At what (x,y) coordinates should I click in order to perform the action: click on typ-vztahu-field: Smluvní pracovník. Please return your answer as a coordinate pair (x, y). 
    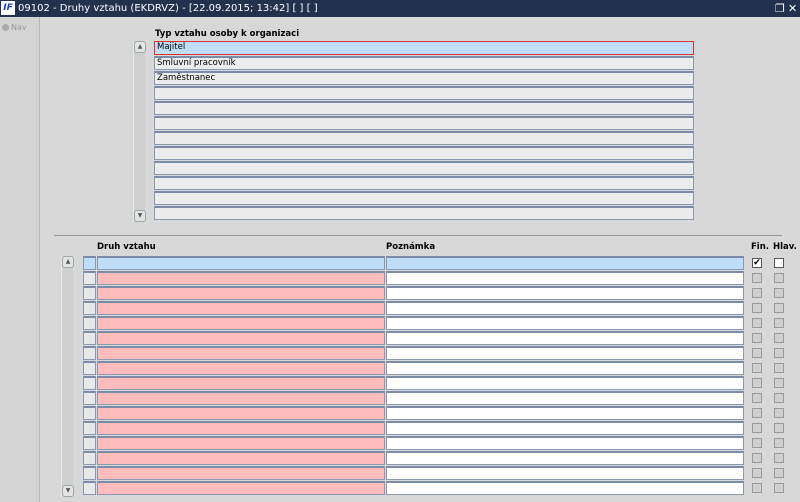
    Looking at the image, I should click on (424, 63).